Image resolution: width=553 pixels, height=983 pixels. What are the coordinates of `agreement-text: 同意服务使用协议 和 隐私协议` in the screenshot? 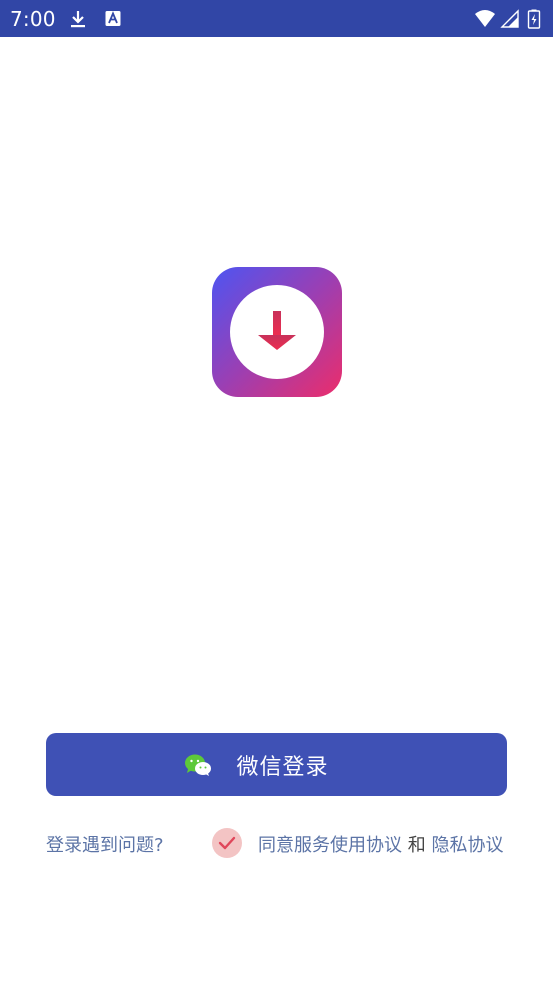 It's located at (380, 844).